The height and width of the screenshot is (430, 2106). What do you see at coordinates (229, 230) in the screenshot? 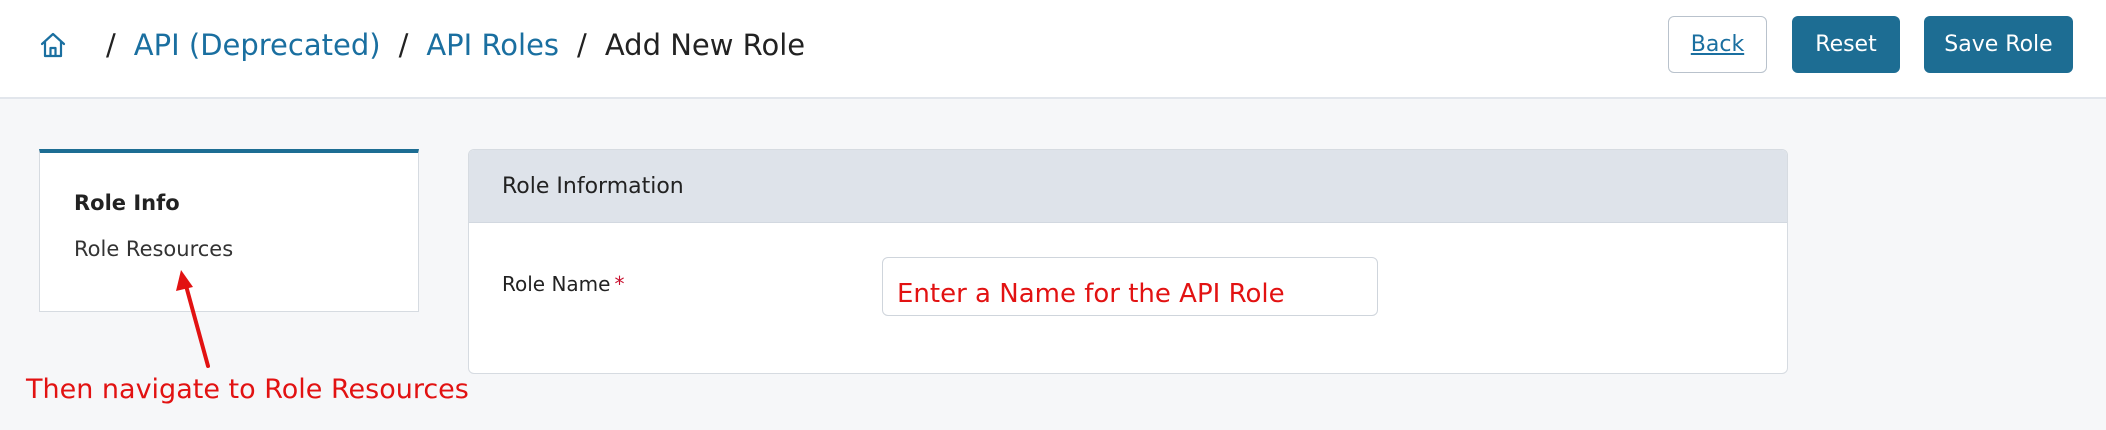
I see `side-nav: Role Info Role Resources` at bounding box center [229, 230].